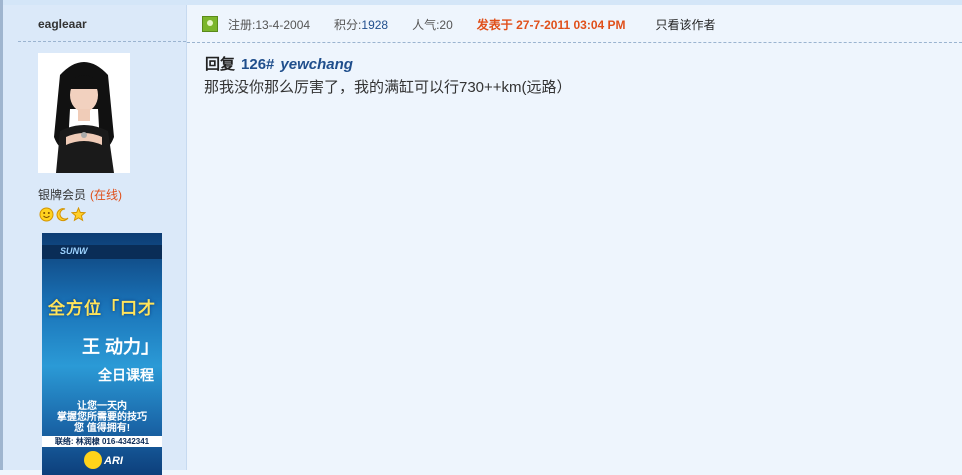  Describe the element at coordinates (78, 214) in the screenshot. I see `star-icon` at that location.